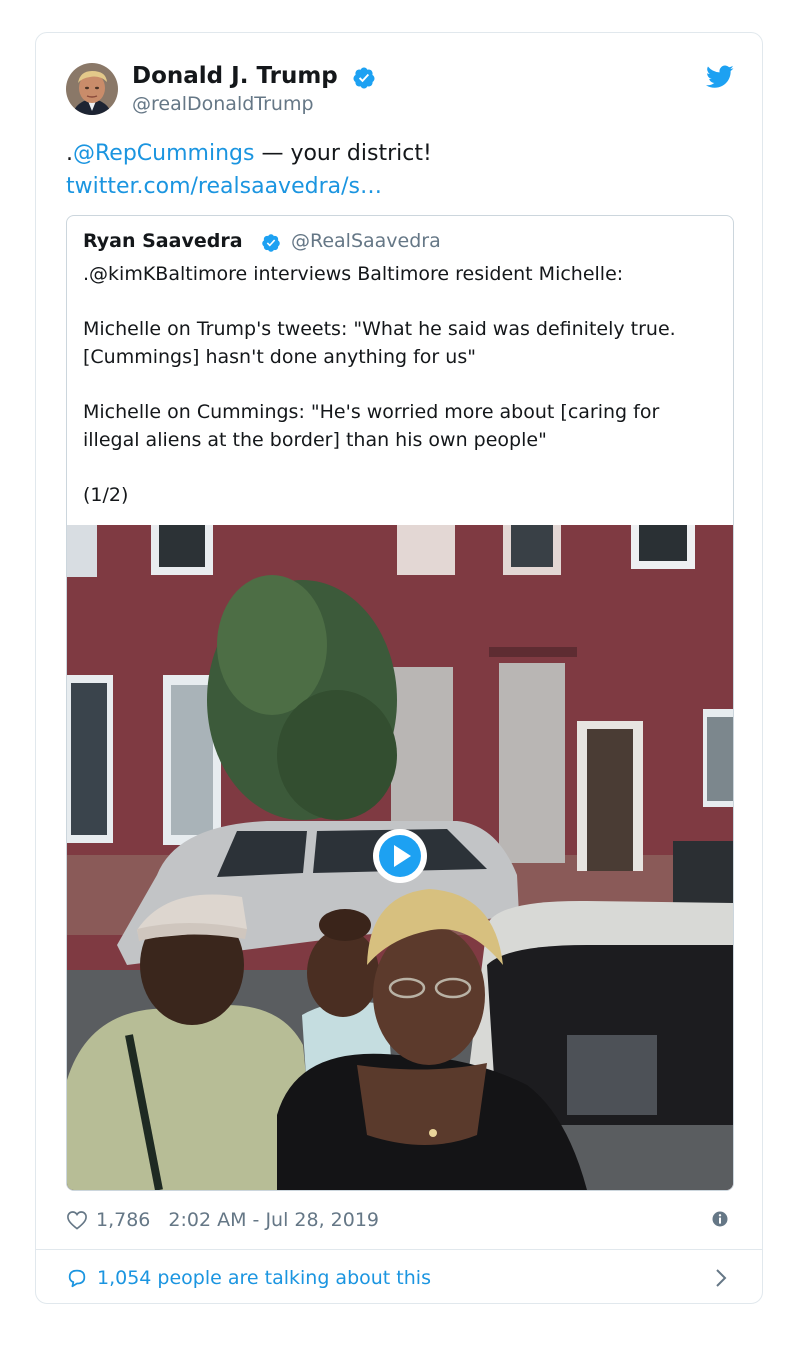  What do you see at coordinates (720, 1219) in the screenshot?
I see `info-icon` at bounding box center [720, 1219].